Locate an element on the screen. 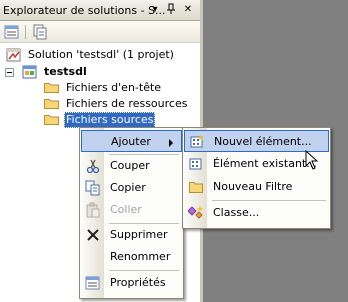  solution-icon is located at coordinates (14, 55).